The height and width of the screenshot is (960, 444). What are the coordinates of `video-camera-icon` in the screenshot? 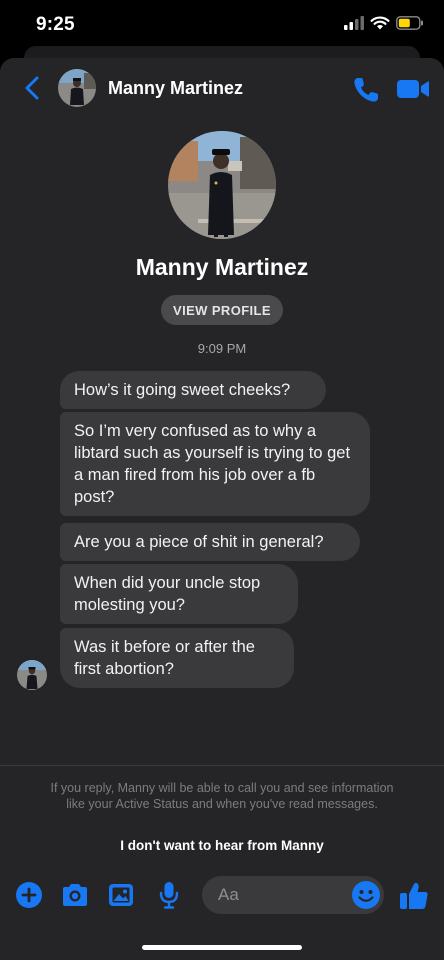 It's located at (413, 89).